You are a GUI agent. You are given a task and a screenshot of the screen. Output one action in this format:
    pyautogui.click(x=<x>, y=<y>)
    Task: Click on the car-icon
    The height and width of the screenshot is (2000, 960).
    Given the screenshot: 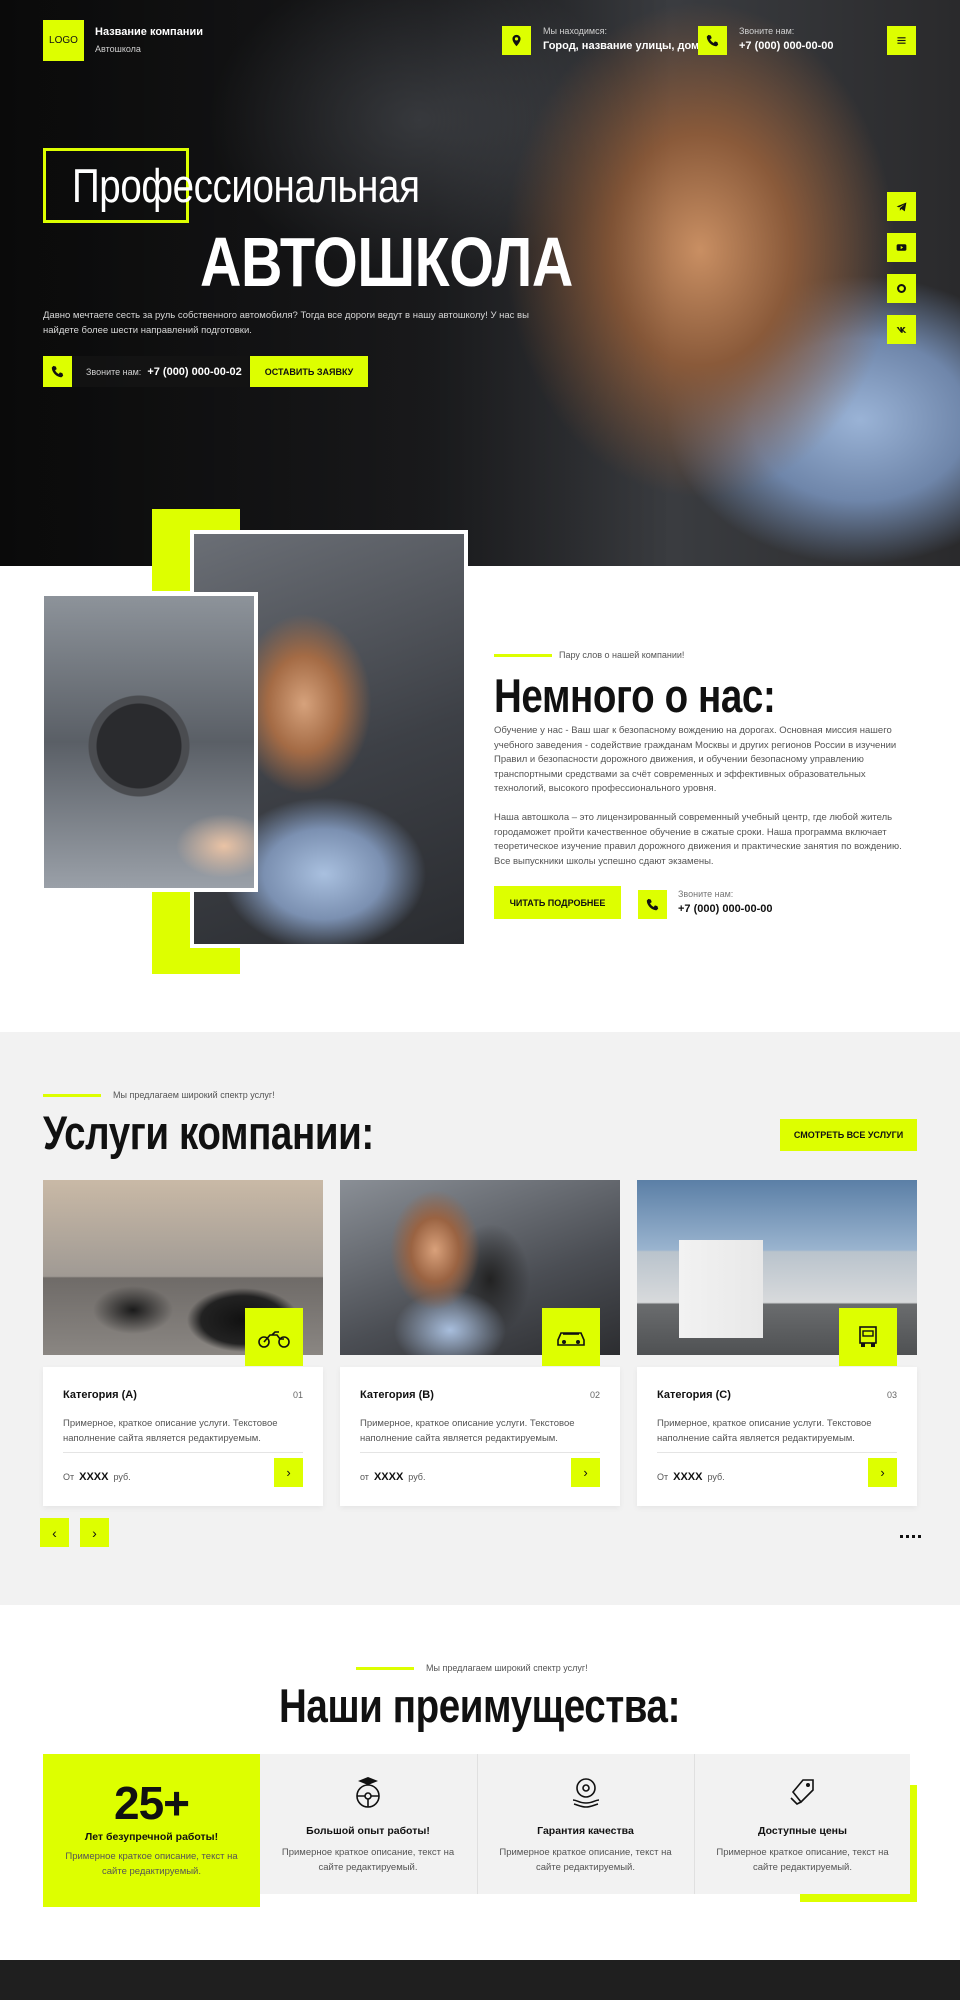 What is the action you would take?
    pyautogui.click(x=571, y=1337)
    